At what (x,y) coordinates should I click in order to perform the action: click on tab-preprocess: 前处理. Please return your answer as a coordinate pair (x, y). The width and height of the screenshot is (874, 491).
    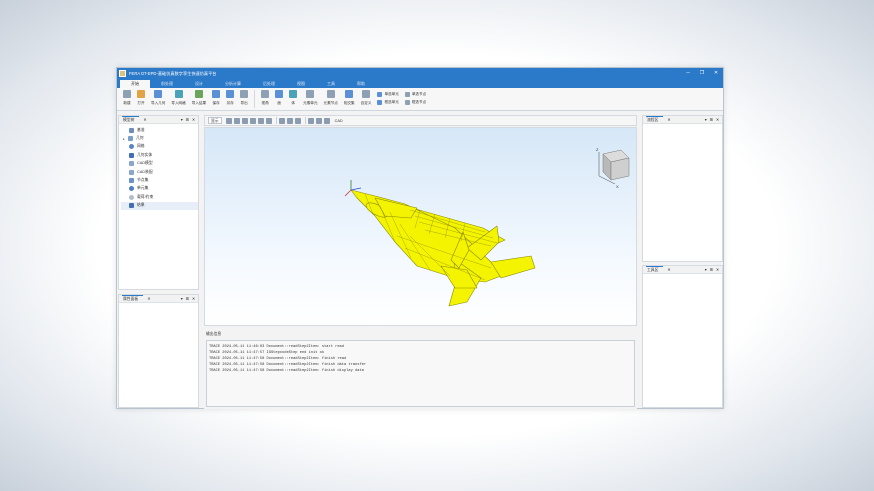
    Looking at the image, I should click on (167, 84).